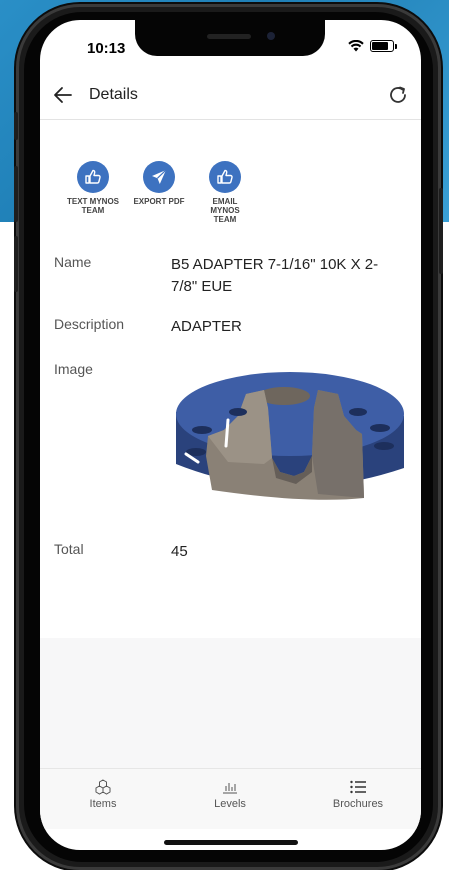 Image resolution: width=449 pixels, height=870 pixels. I want to click on image-label: Image, so click(73, 369).